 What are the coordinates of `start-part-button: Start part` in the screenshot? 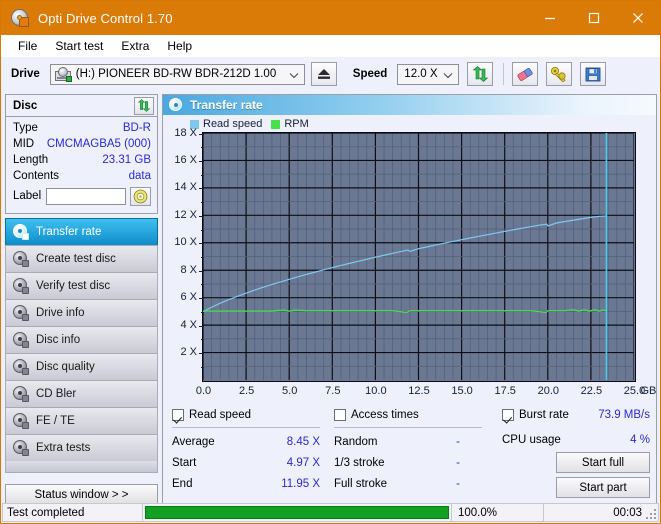 It's located at (603, 487).